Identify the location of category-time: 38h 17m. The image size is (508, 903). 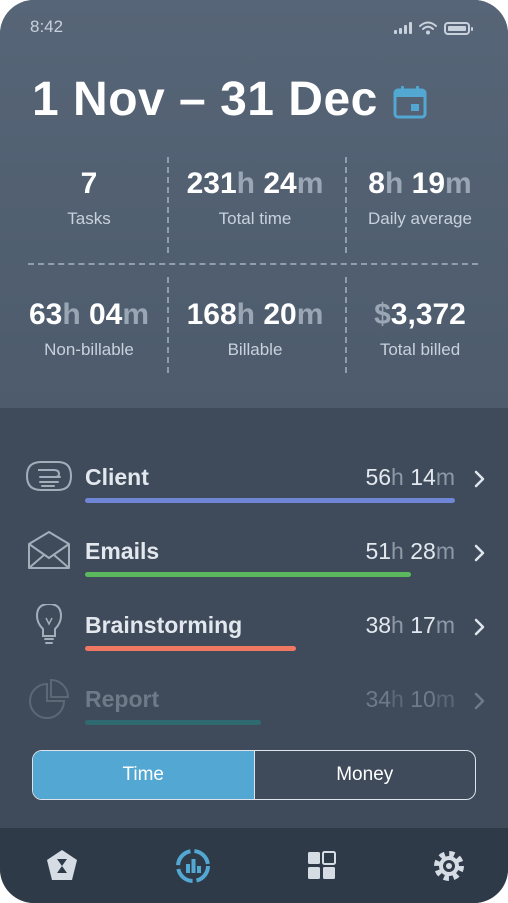
(410, 625).